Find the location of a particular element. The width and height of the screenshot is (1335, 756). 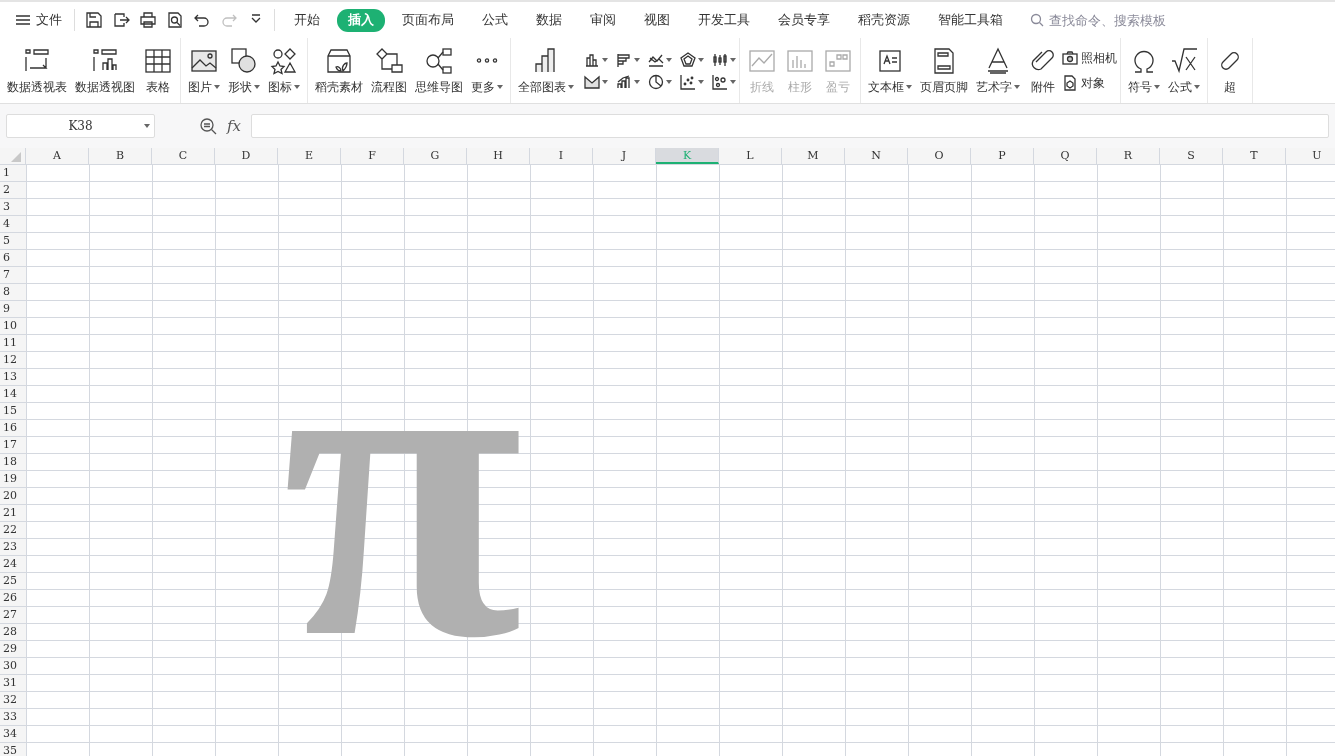

row-header: 13 is located at coordinates (13, 377).